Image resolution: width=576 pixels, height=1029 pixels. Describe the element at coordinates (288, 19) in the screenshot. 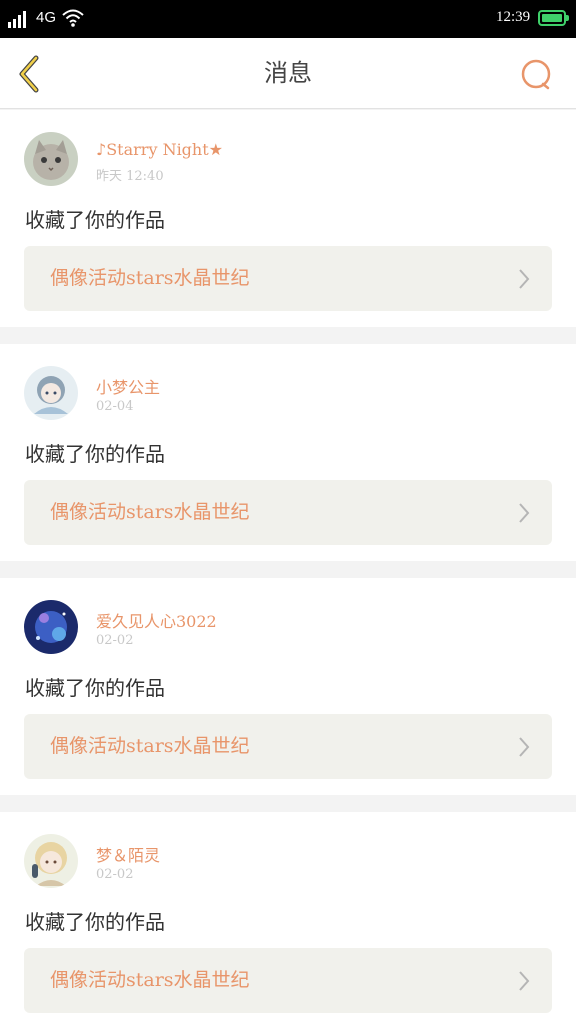

I see `status-bar: 4G 12:39` at that location.